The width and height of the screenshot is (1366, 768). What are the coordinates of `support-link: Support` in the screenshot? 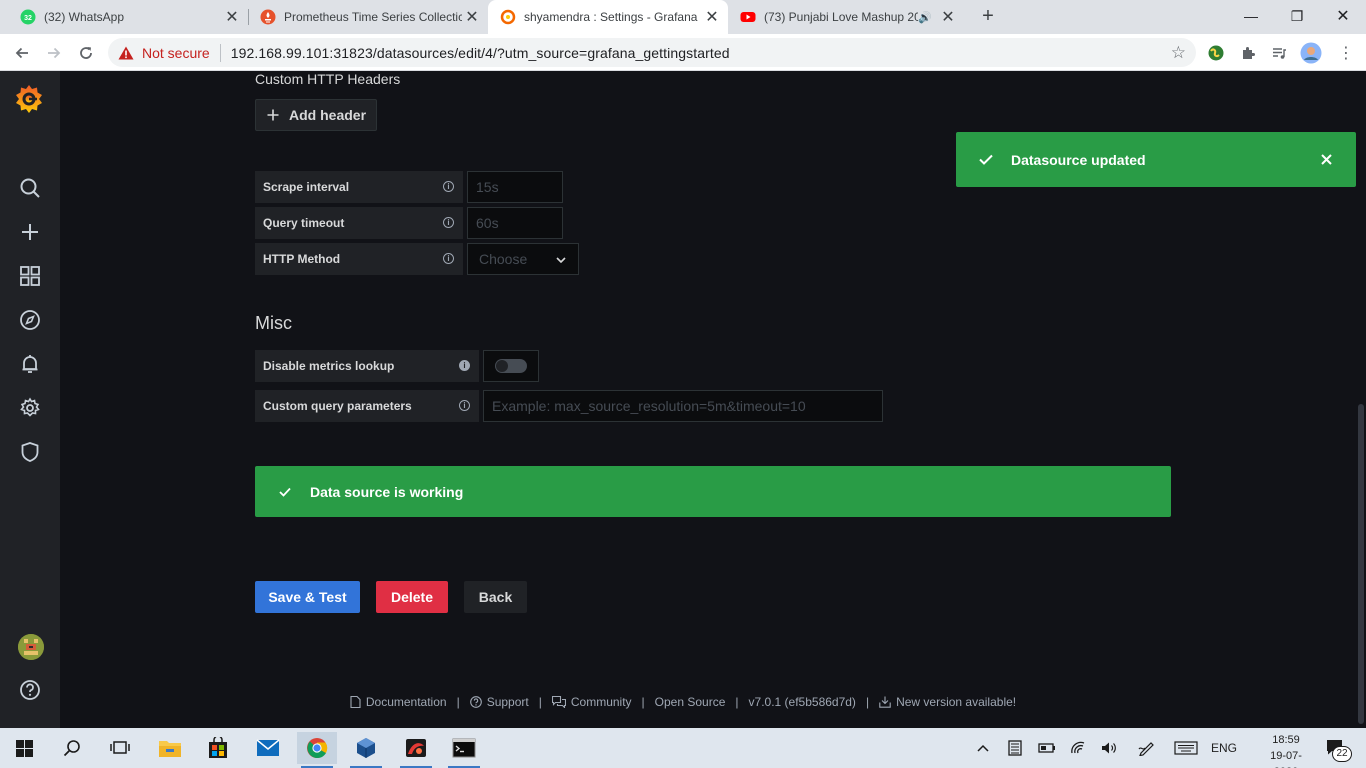 It's located at (499, 702).